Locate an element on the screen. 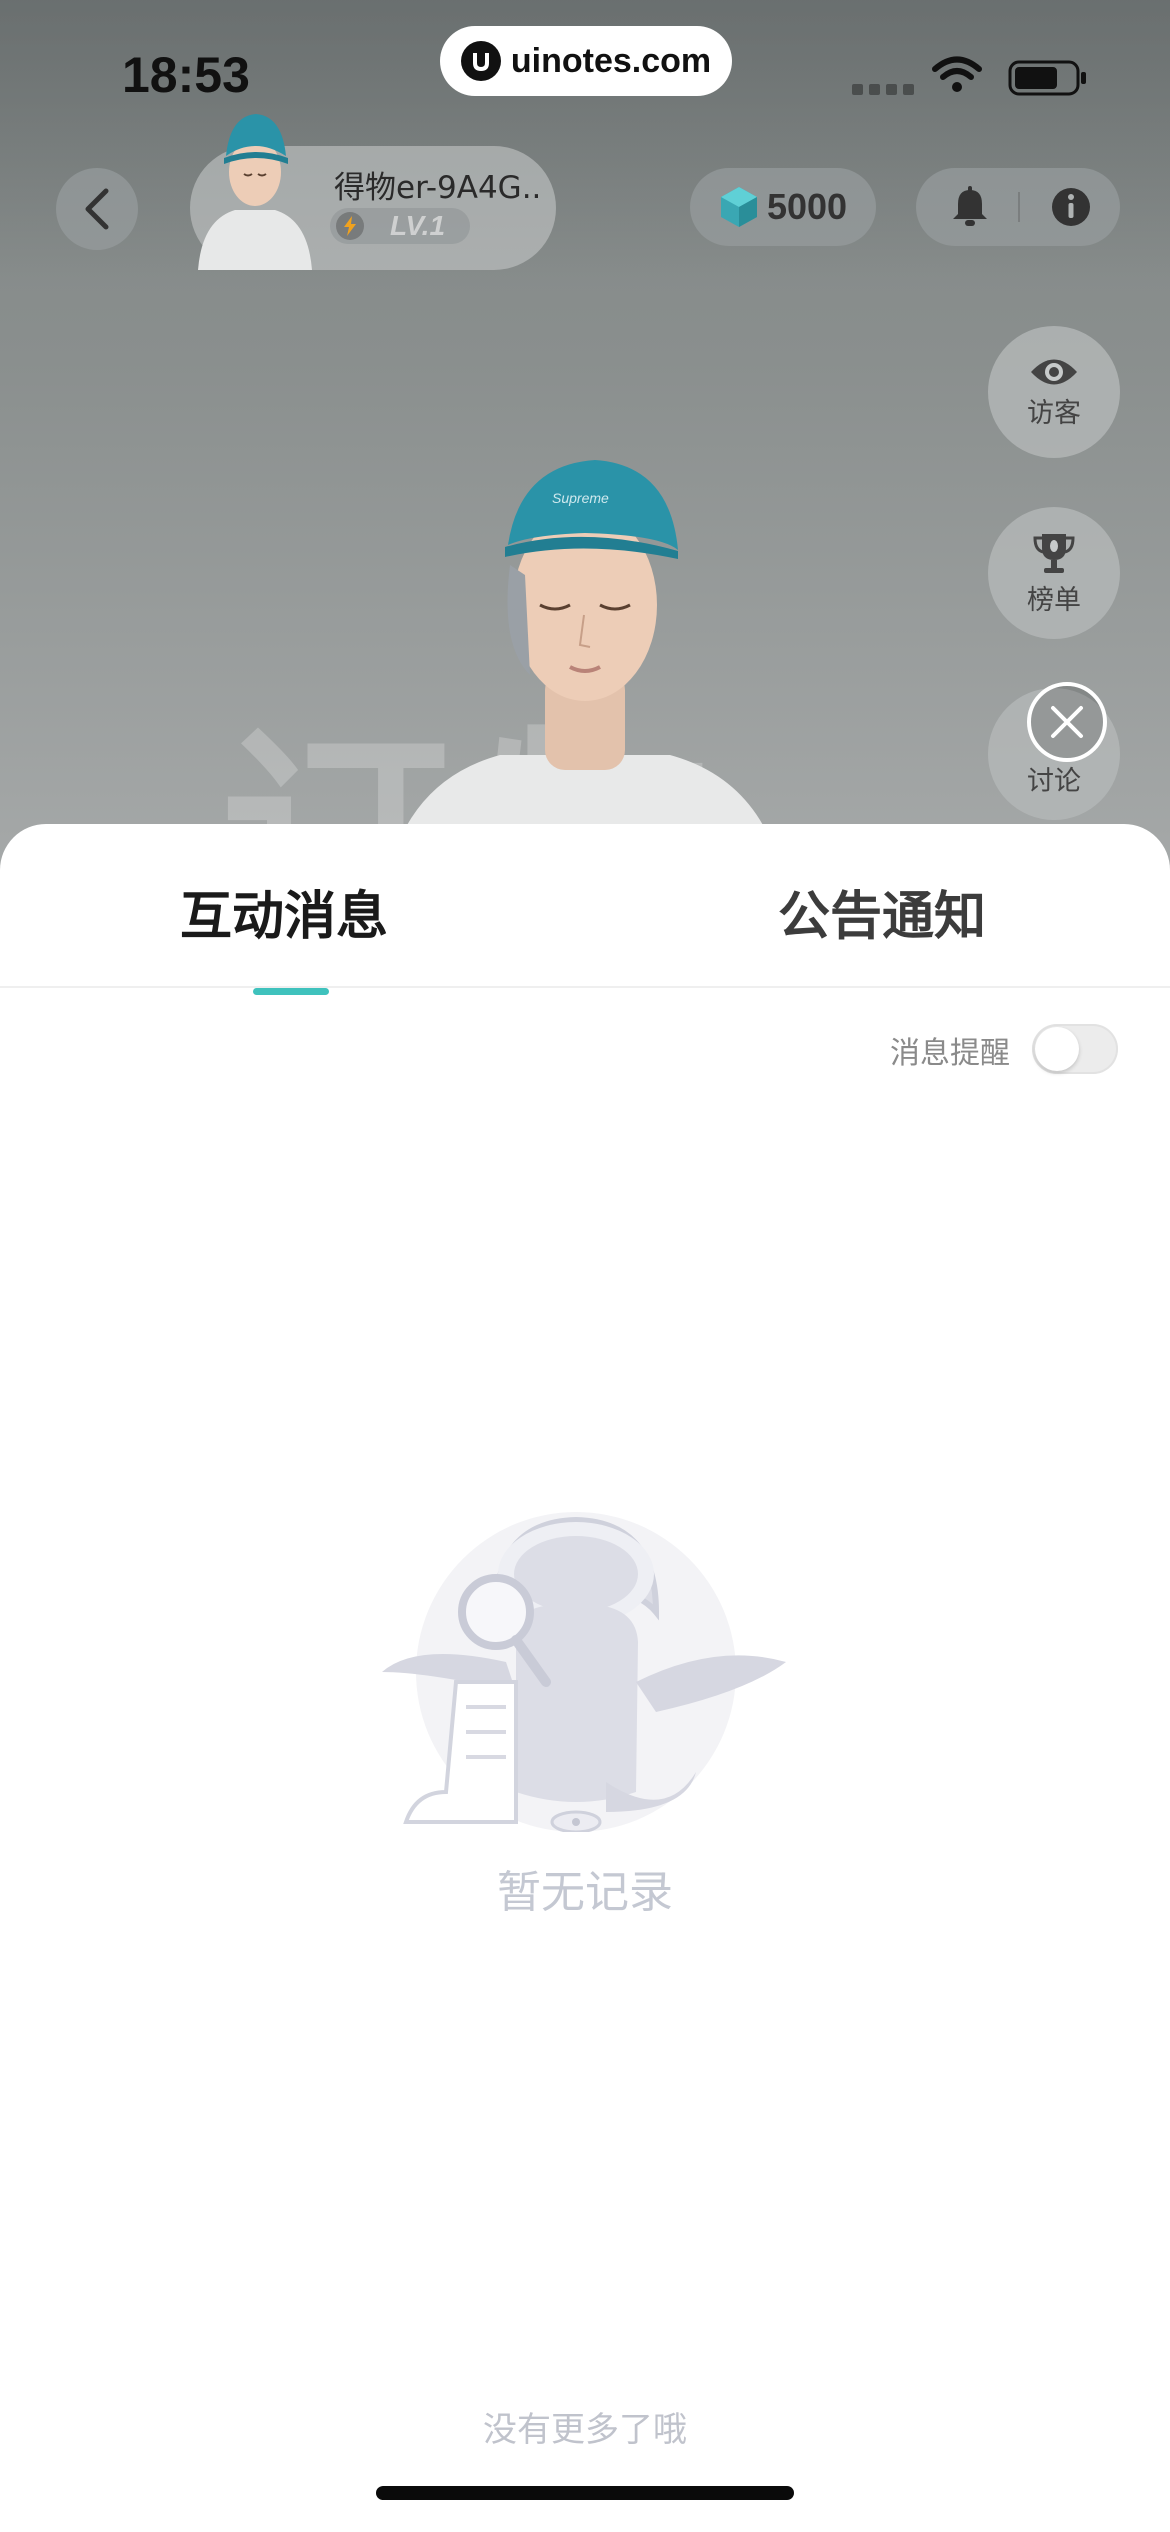 The height and width of the screenshot is (2532, 1170). visitors-button: 访客 is located at coordinates (1054, 392).